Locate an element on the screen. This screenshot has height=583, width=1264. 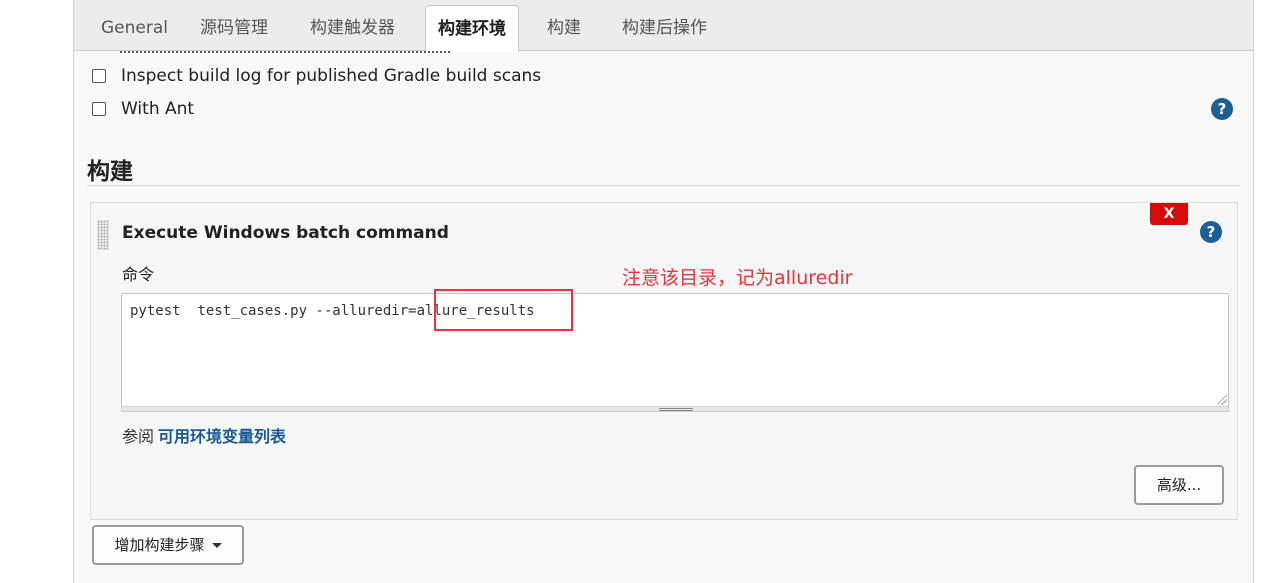
tab-general: General is located at coordinates (134, 25).